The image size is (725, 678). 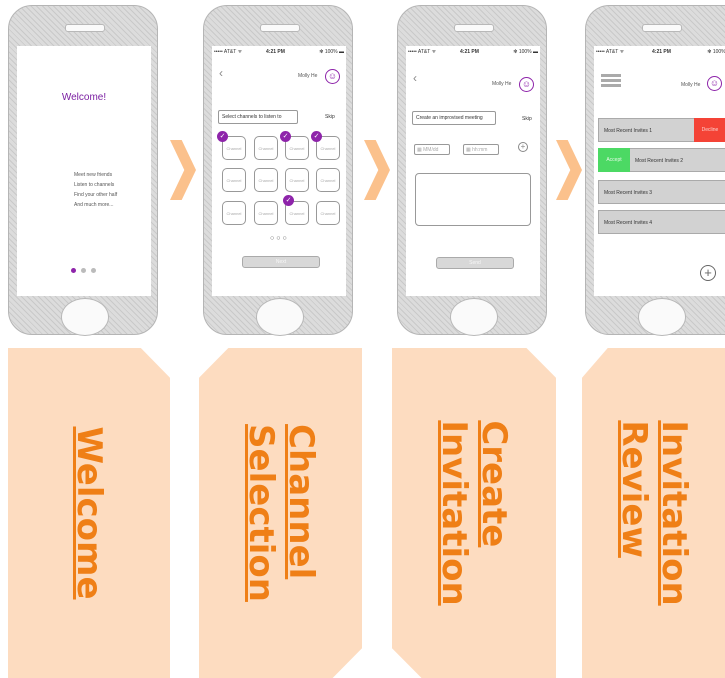 I want to click on card-title: Welcome, so click(x=89, y=513).